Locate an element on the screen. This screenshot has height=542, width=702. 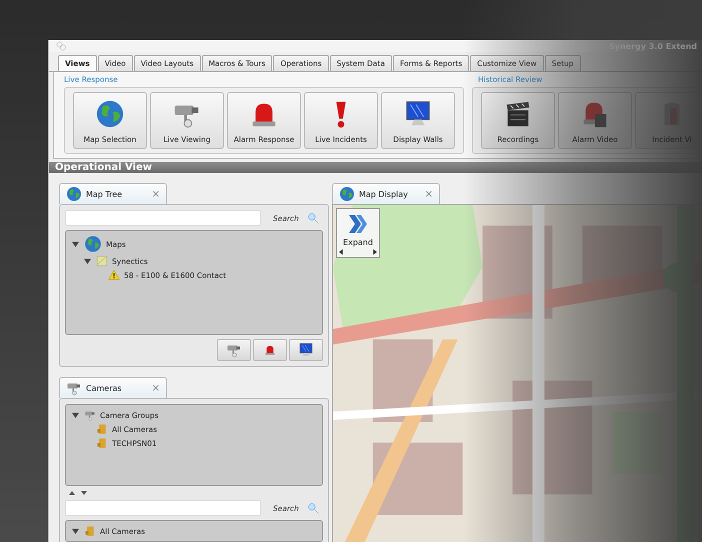
panel-tab: Map Tree × is located at coordinates (113, 193).